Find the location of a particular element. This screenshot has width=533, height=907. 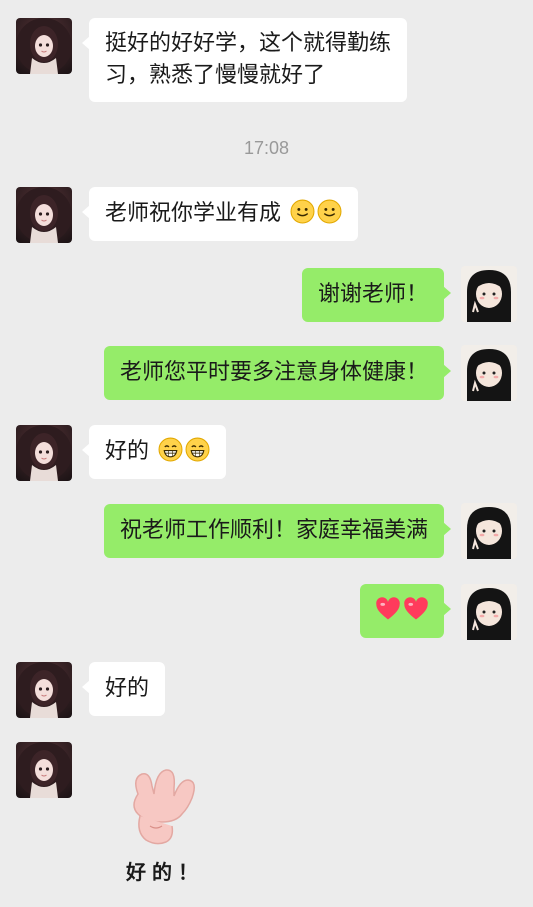

outgoing-message-bubble: 祝老师工作顺利！家庭幸福美满 is located at coordinates (277, 531).